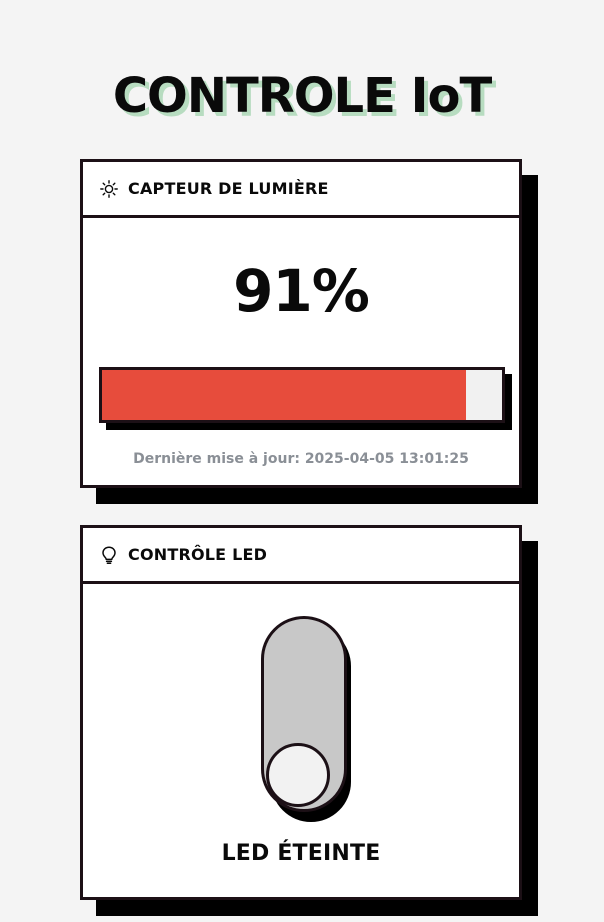  Describe the element at coordinates (284, 395) in the screenshot. I see `light-level-bar-fill` at that location.